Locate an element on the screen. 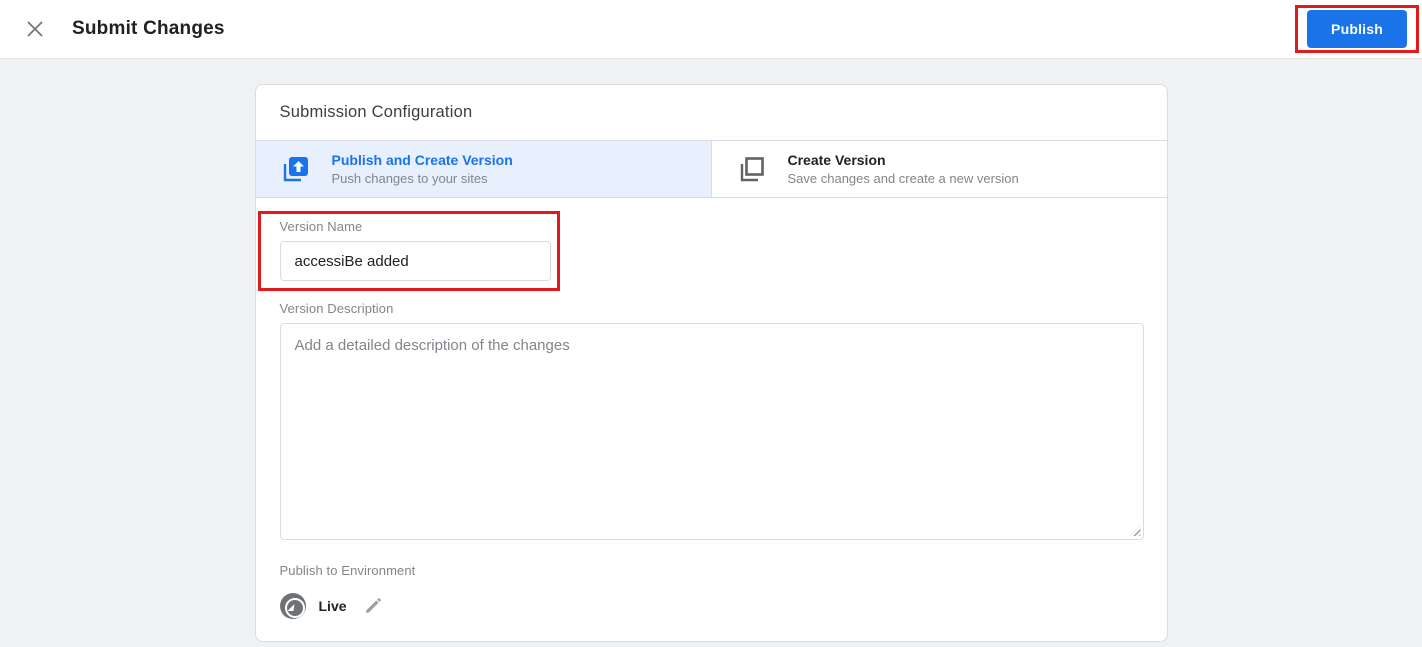  publish-annotation-box: Publish is located at coordinates (1357, 29).